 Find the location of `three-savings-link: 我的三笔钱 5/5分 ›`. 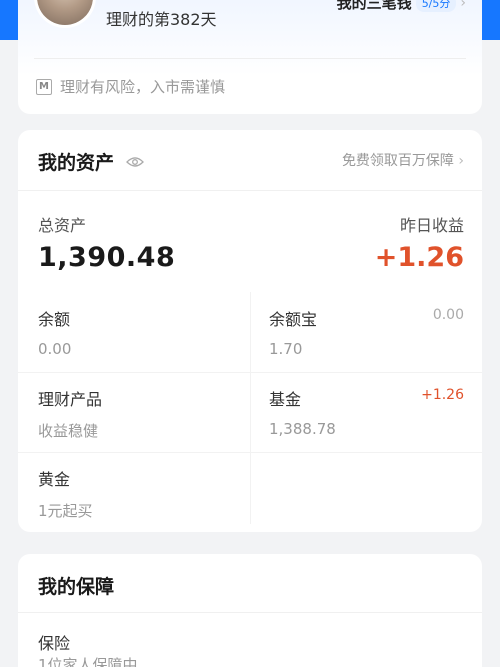

three-savings-link: 我的三笔钱 5/5分 › is located at coordinates (401, 6).